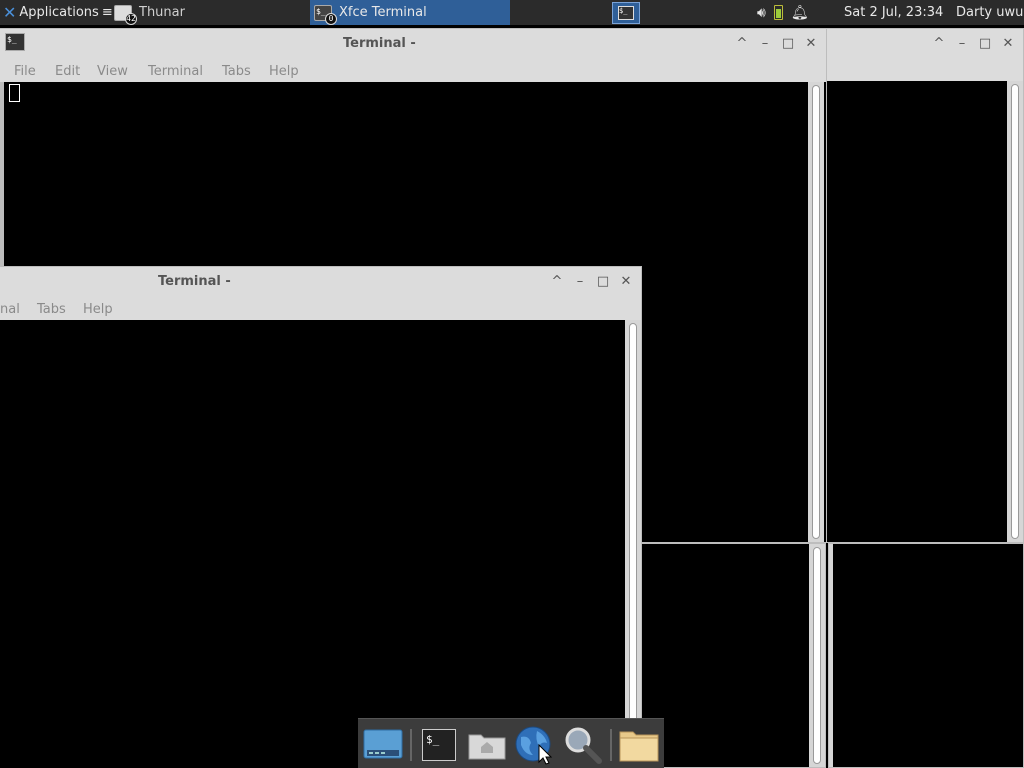  I want to click on taskbar-button-thunar: 42 Thunar, so click(210, 12).